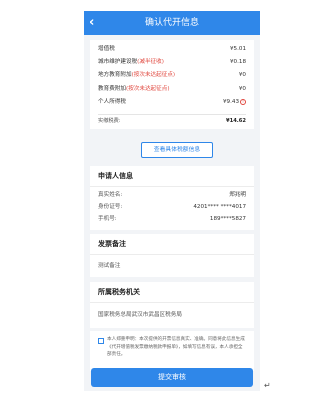 The width and height of the screenshot is (336, 396). Describe the element at coordinates (115, 176) in the screenshot. I see `section-title: 申请人信息` at that location.